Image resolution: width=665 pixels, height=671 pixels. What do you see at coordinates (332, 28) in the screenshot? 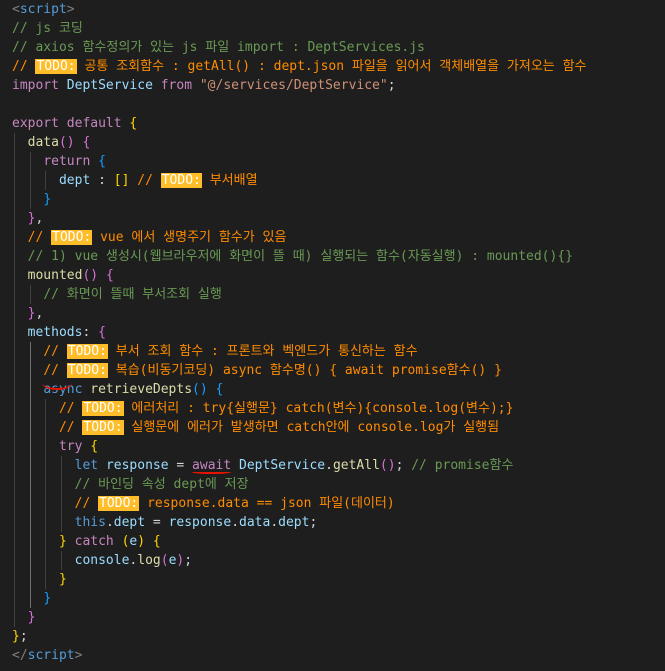
I see `code-line: // js 코딩` at bounding box center [332, 28].